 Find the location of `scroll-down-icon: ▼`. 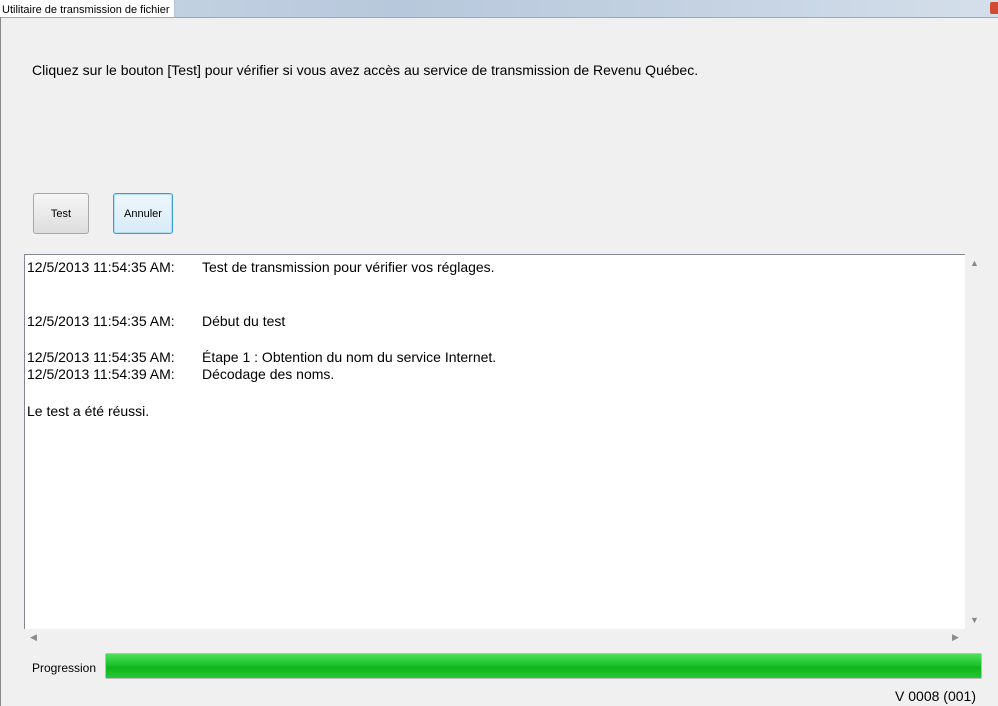

scroll-down-icon: ▼ is located at coordinates (974, 620).